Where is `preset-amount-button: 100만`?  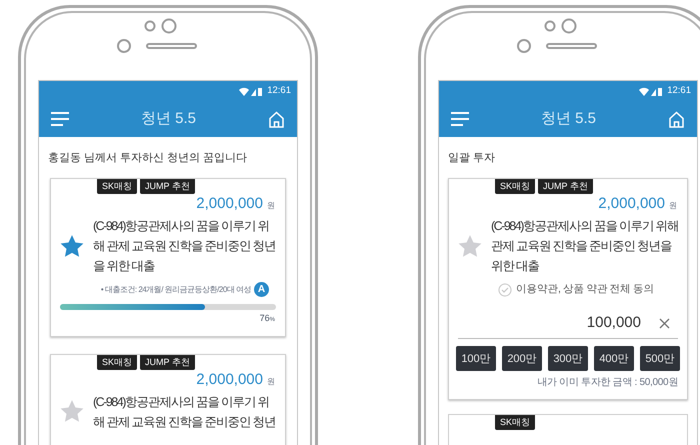
preset-amount-button: 100만 is located at coordinates (476, 359).